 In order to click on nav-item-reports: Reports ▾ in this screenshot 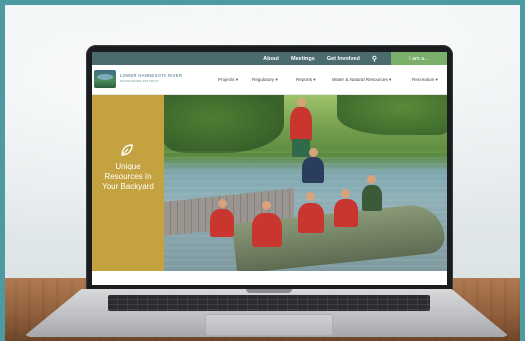, I will do `click(306, 80)`.